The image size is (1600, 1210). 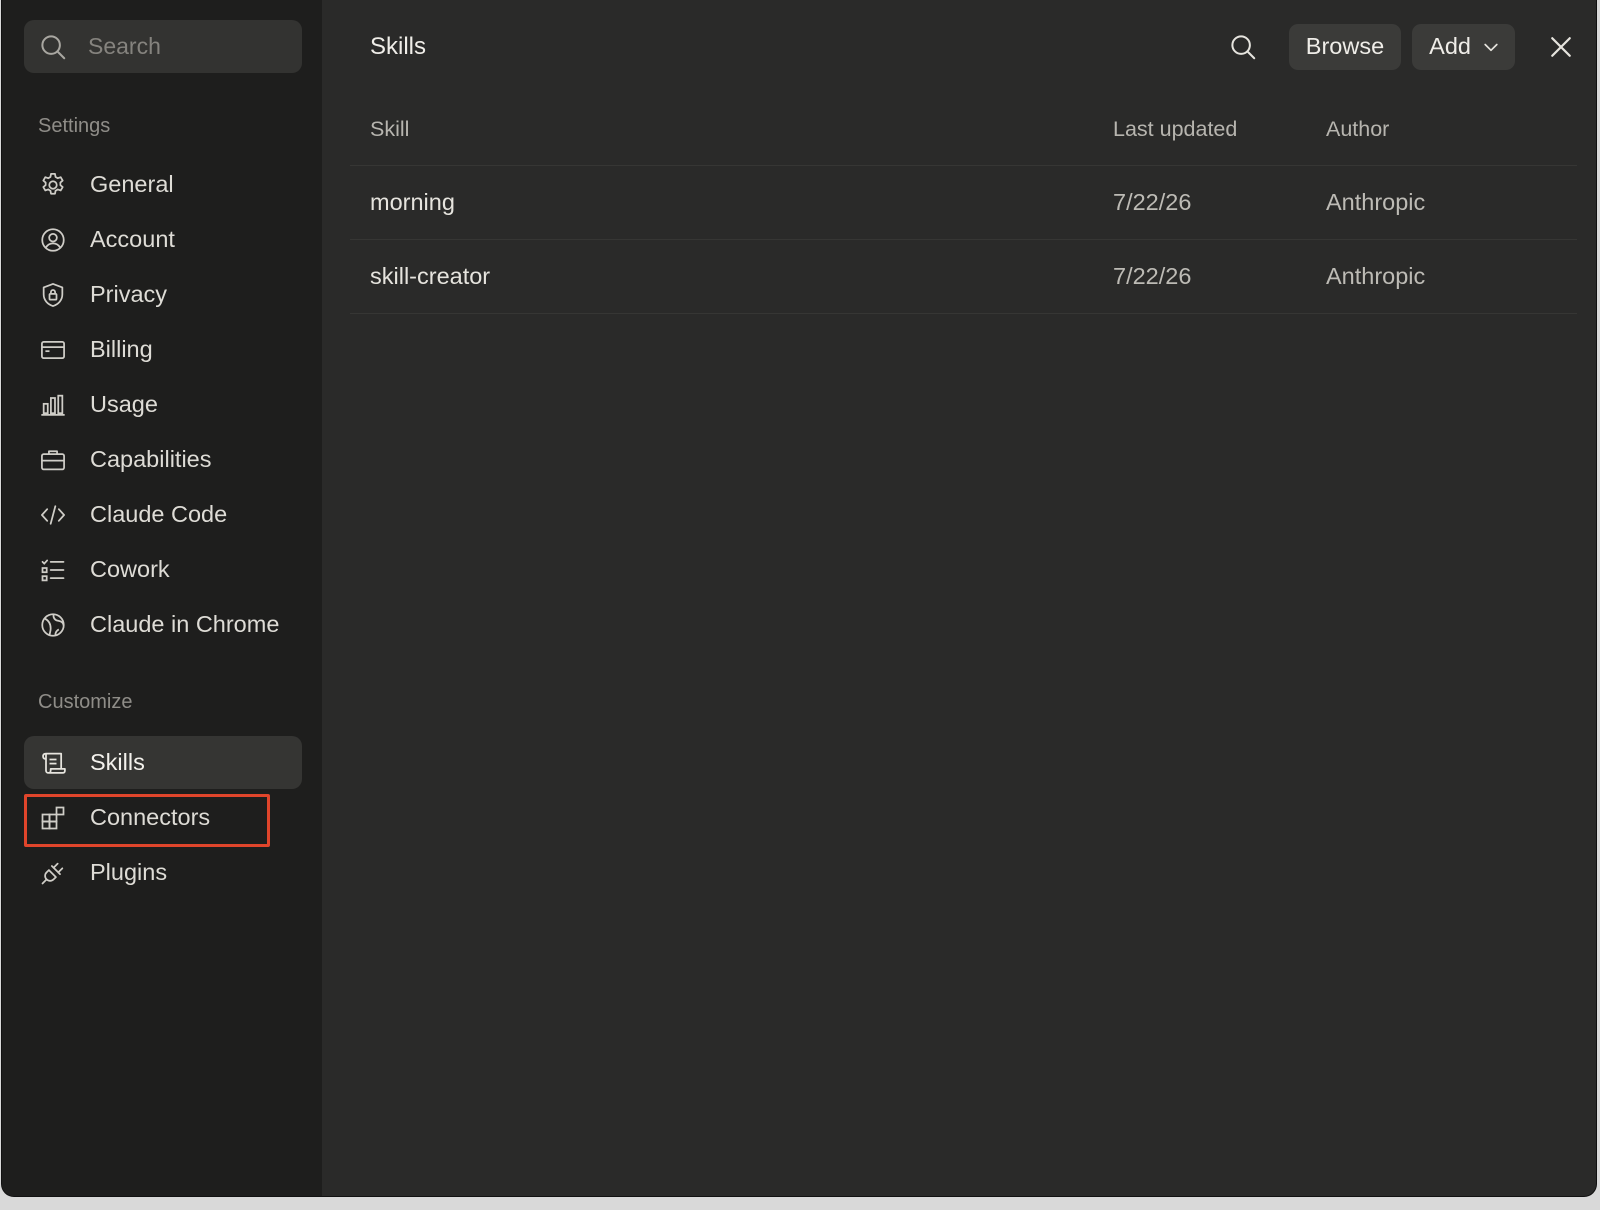 What do you see at coordinates (53, 818) in the screenshot?
I see `connectors-icon` at bounding box center [53, 818].